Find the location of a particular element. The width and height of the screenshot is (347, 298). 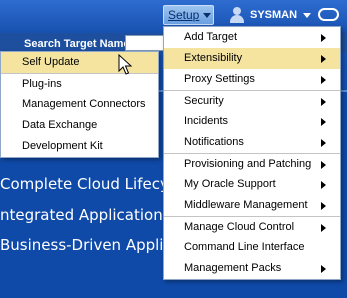

menu-item-label: Add Target is located at coordinates (211, 37).